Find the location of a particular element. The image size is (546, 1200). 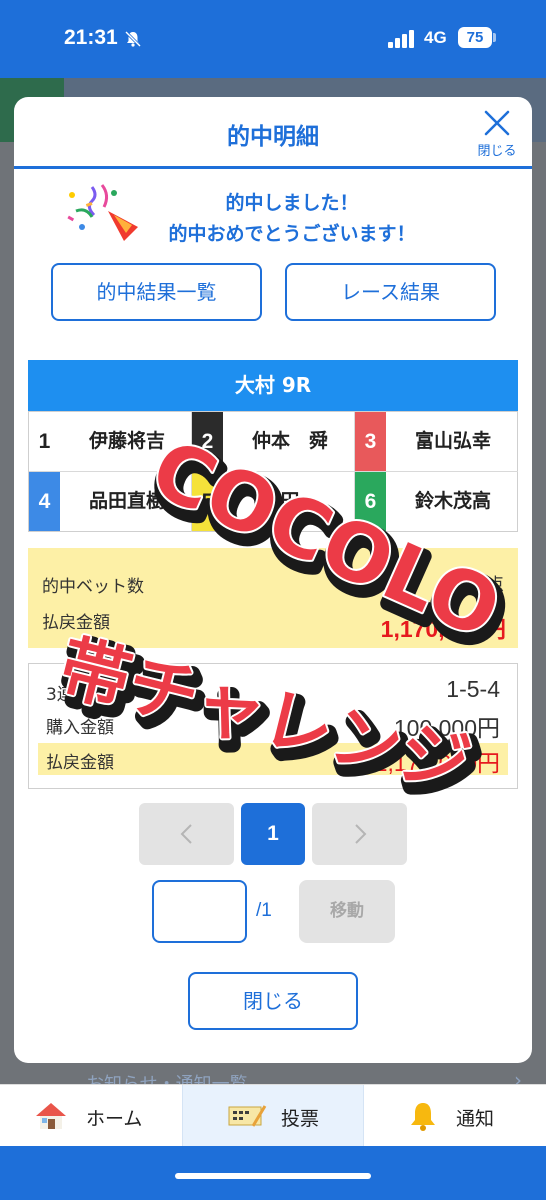

racer-number: 1 is located at coordinates (44, 441).